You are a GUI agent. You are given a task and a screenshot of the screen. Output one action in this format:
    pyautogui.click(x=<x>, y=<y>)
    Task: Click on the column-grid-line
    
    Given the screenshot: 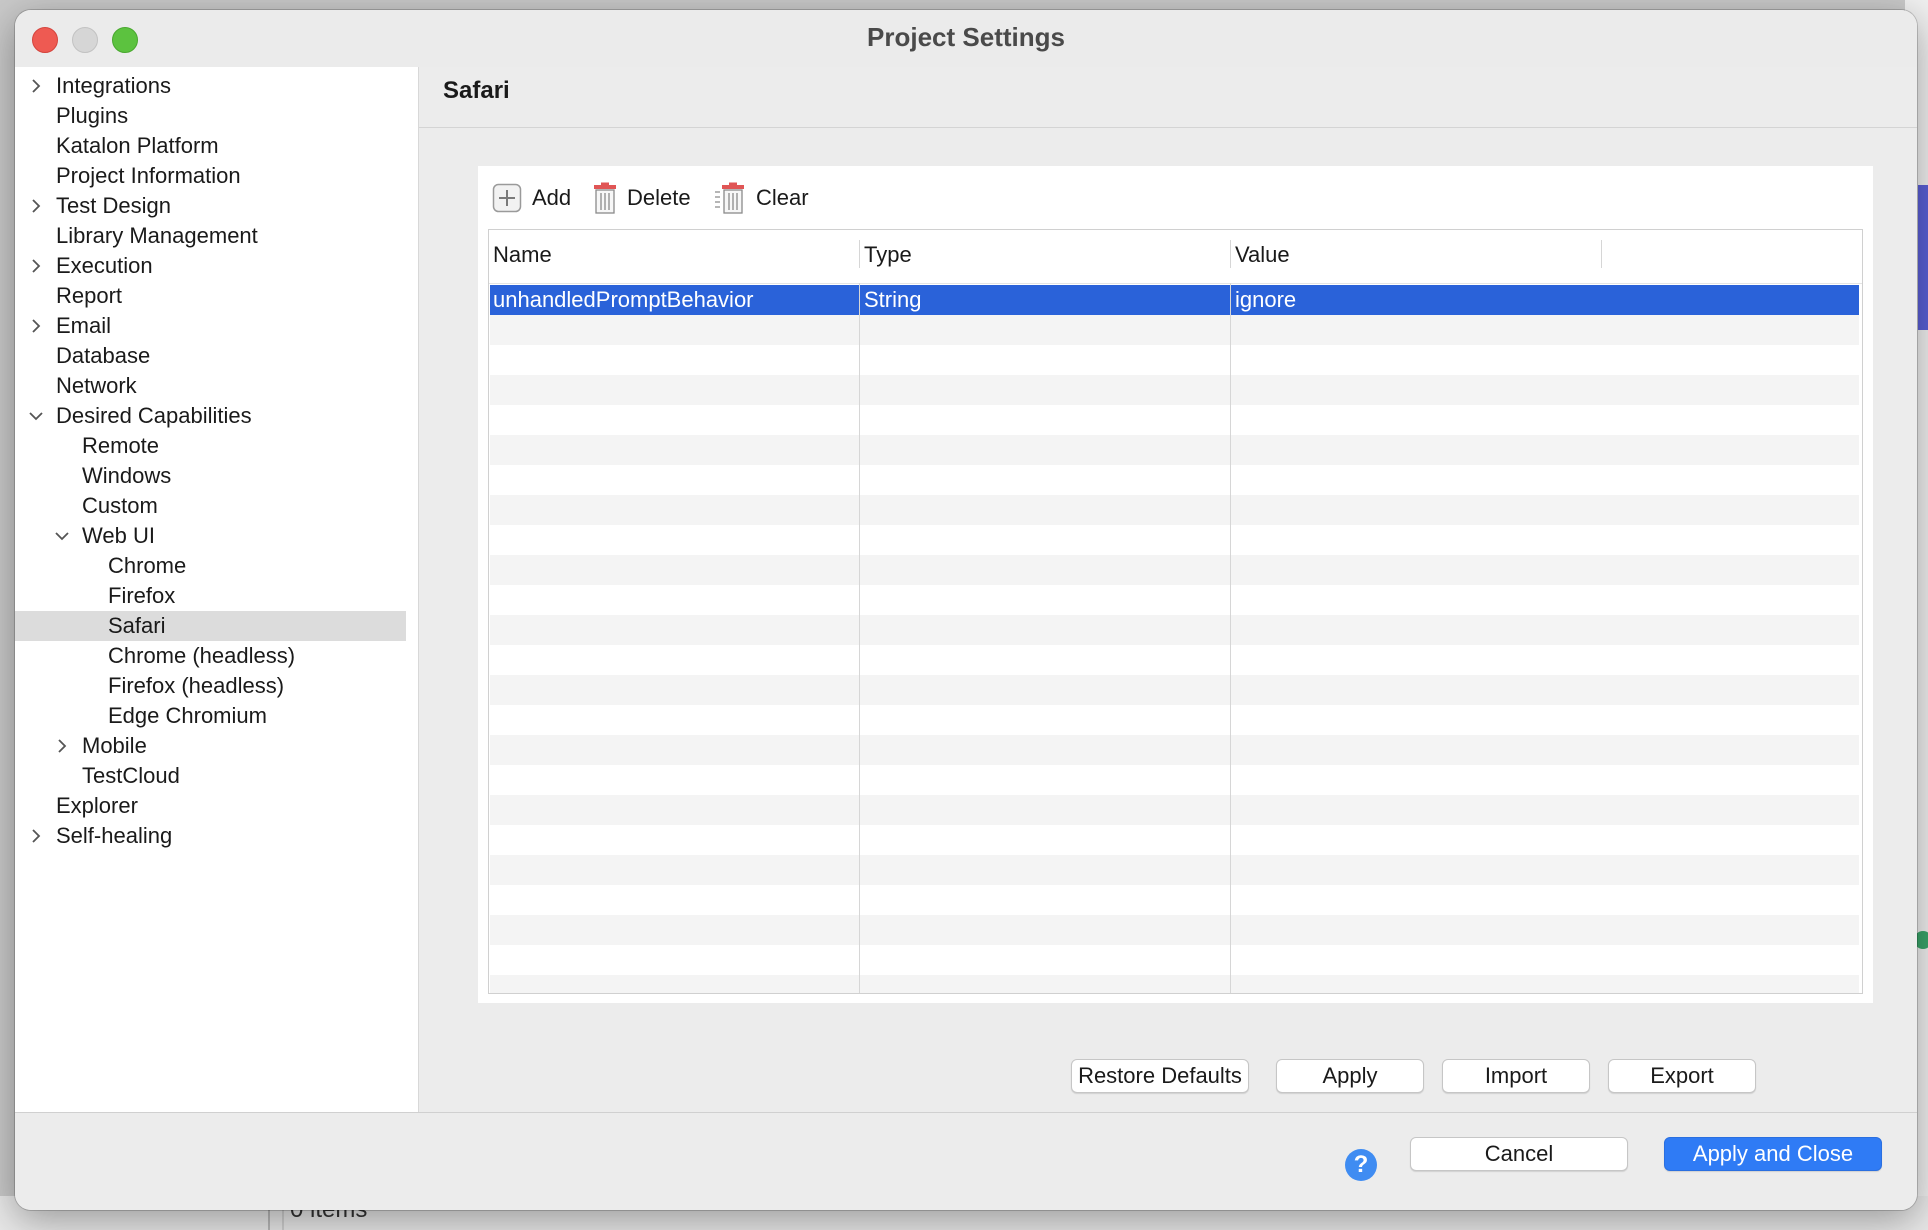 What is the action you would take?
    pyautogui.click(x=1230, y=638)
    